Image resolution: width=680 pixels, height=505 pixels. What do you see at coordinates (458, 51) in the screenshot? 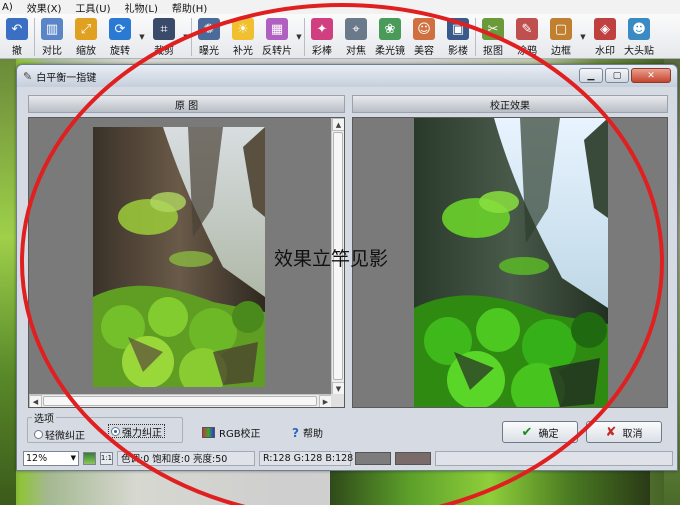
I see `toolbar-button-label: 影楼` at bounding box center [458, 51].